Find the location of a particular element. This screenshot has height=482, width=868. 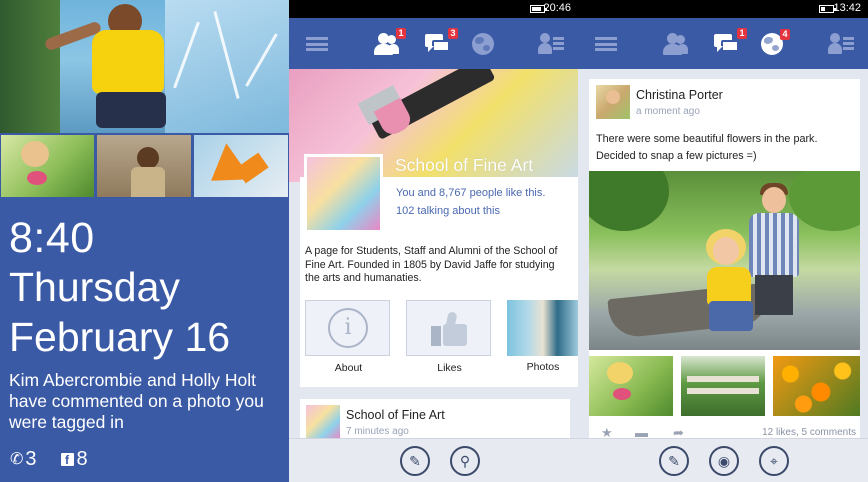

camera-button: ◉ is located at coordinates (724, 461).